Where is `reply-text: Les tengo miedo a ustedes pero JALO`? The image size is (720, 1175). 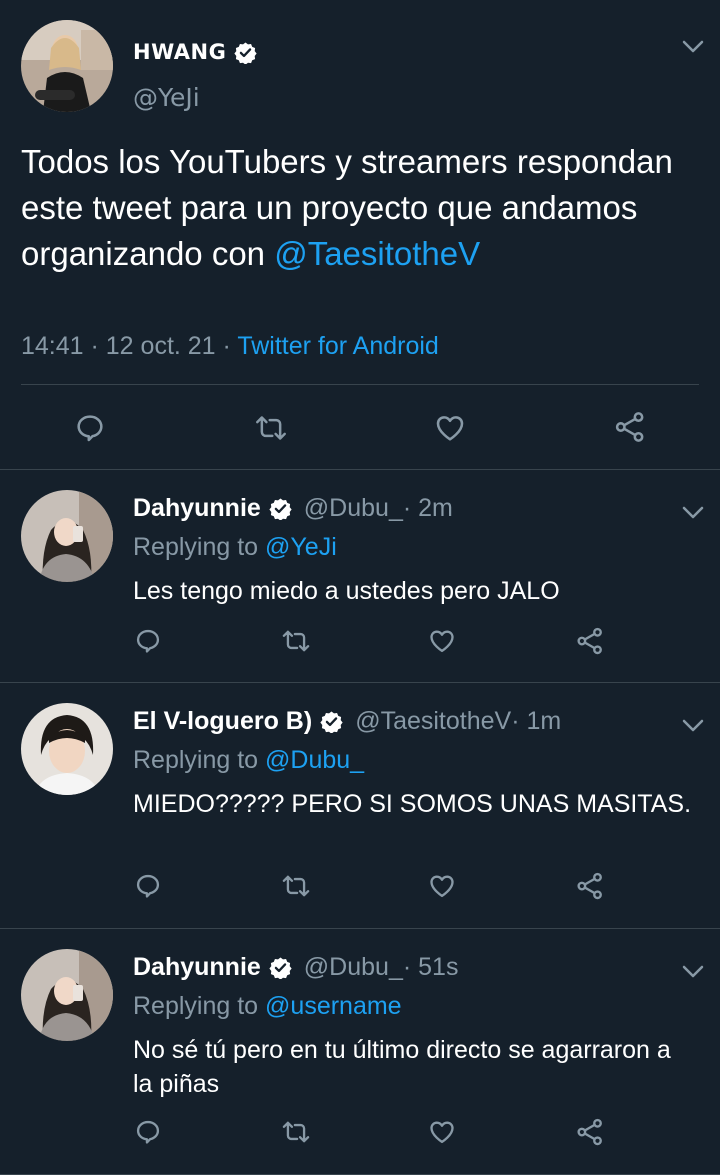
reply-text: Les tengo miedo a ustedes pero JALO is located at coordinates (346, 591).